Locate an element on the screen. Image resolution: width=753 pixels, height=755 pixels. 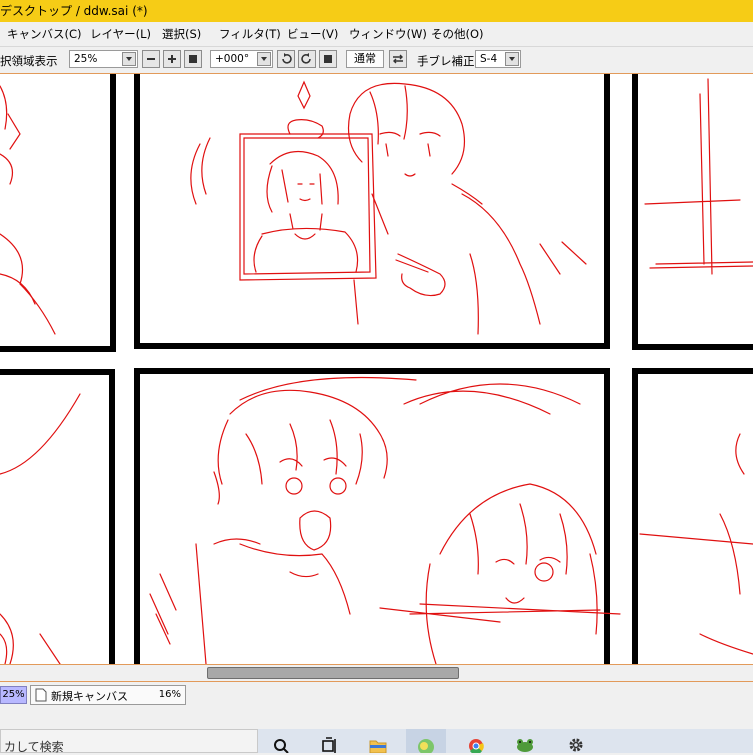
zoom-value: 25% is located at coordinates (86, 59).